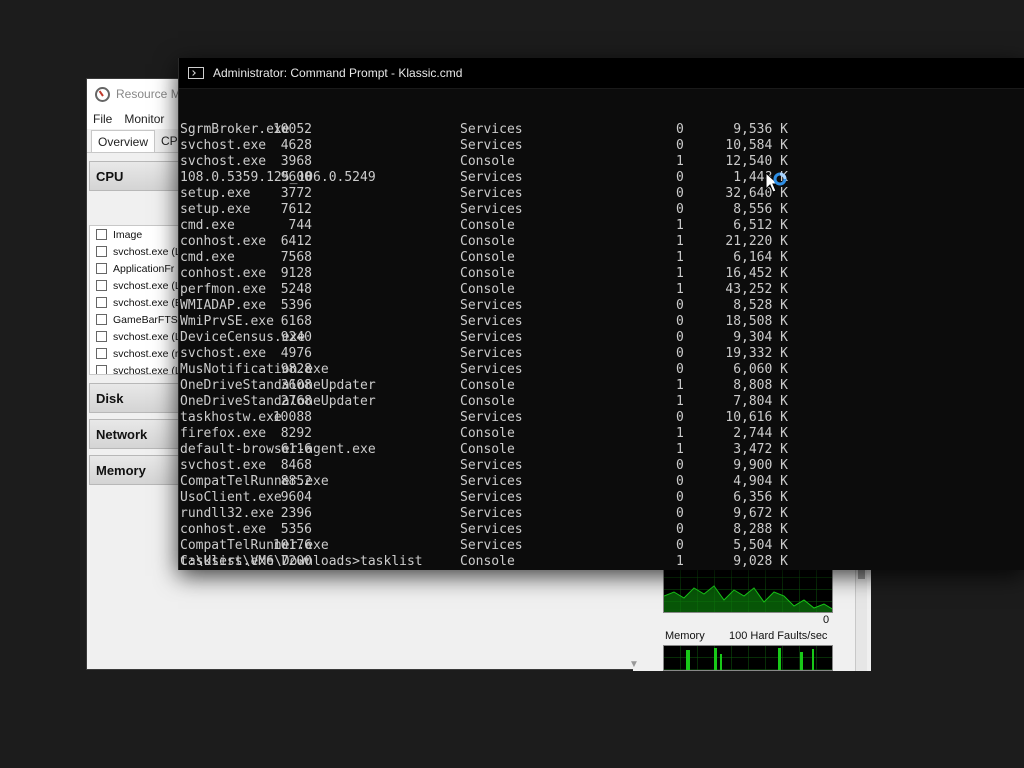 This screenshot has height=768, width=1024. What do you see at coordinates (760, 129) in the screenshot?
I see `mem-usage: 9,536 K` at bounding box center [760, 129].